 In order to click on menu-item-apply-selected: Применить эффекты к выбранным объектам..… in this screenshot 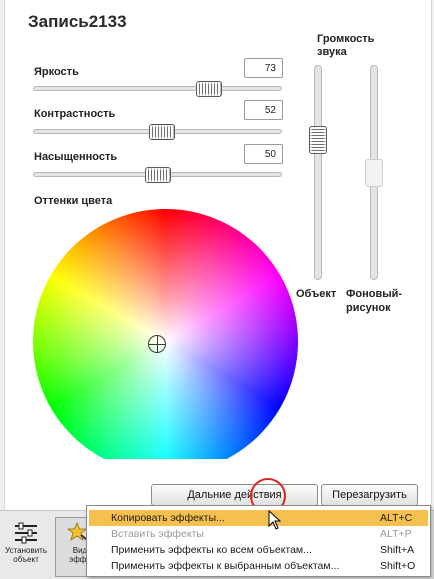, I will do `click(258, 566)`.